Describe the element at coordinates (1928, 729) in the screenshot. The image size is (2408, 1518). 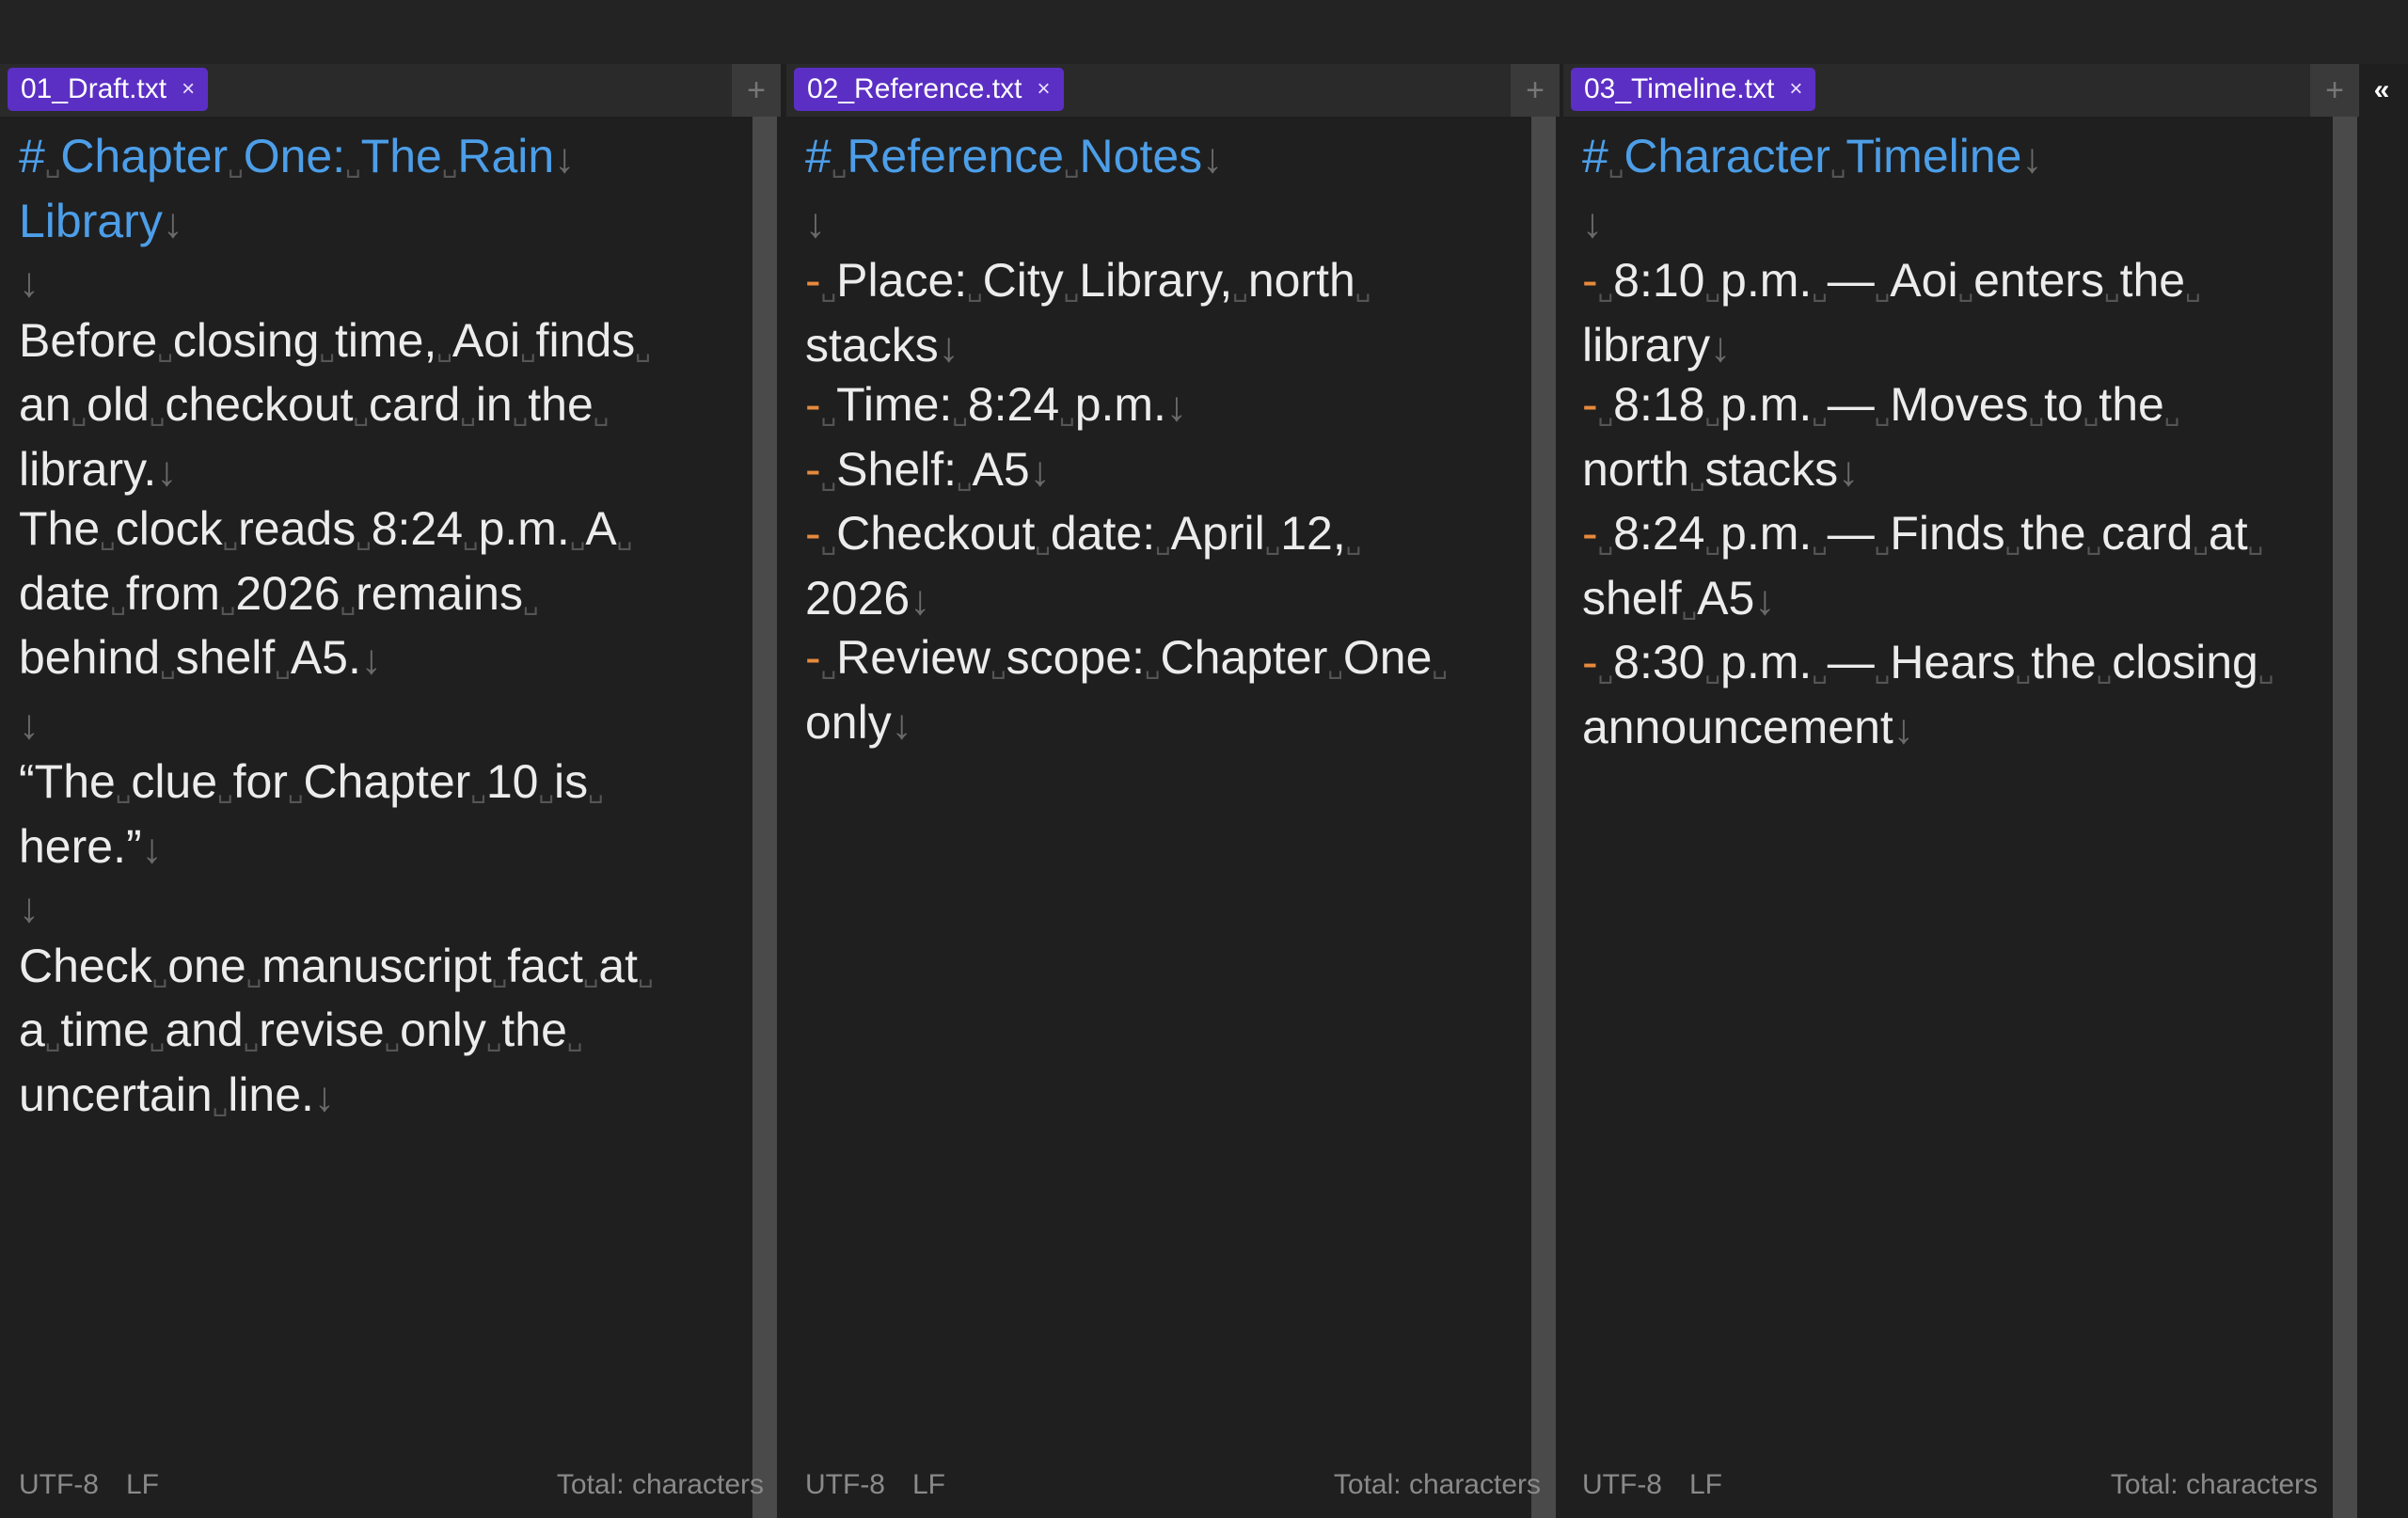
I see `text-line: announcement↓` at that location.